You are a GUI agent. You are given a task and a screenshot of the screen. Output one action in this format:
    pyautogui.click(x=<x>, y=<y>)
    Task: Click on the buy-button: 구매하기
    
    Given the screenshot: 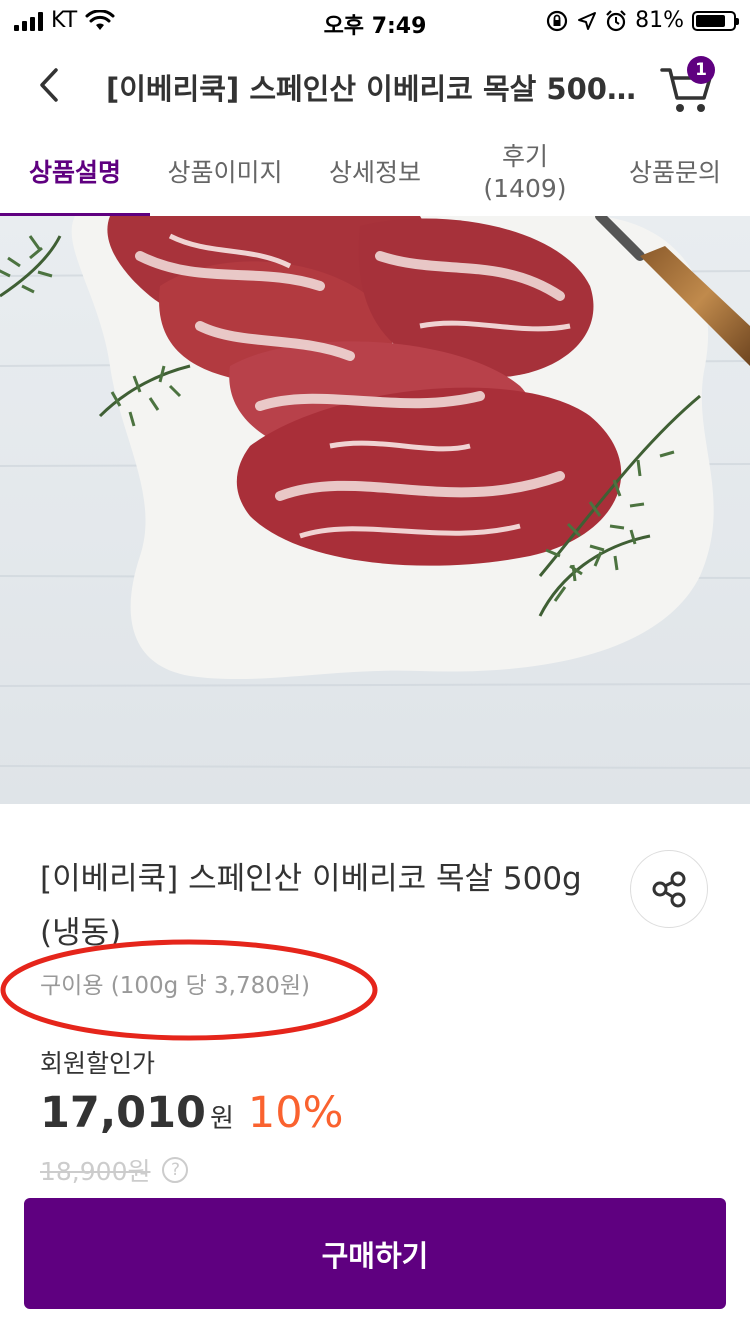 What is the action you would take?
    pyautogui.click(x=375, y=1253)
    